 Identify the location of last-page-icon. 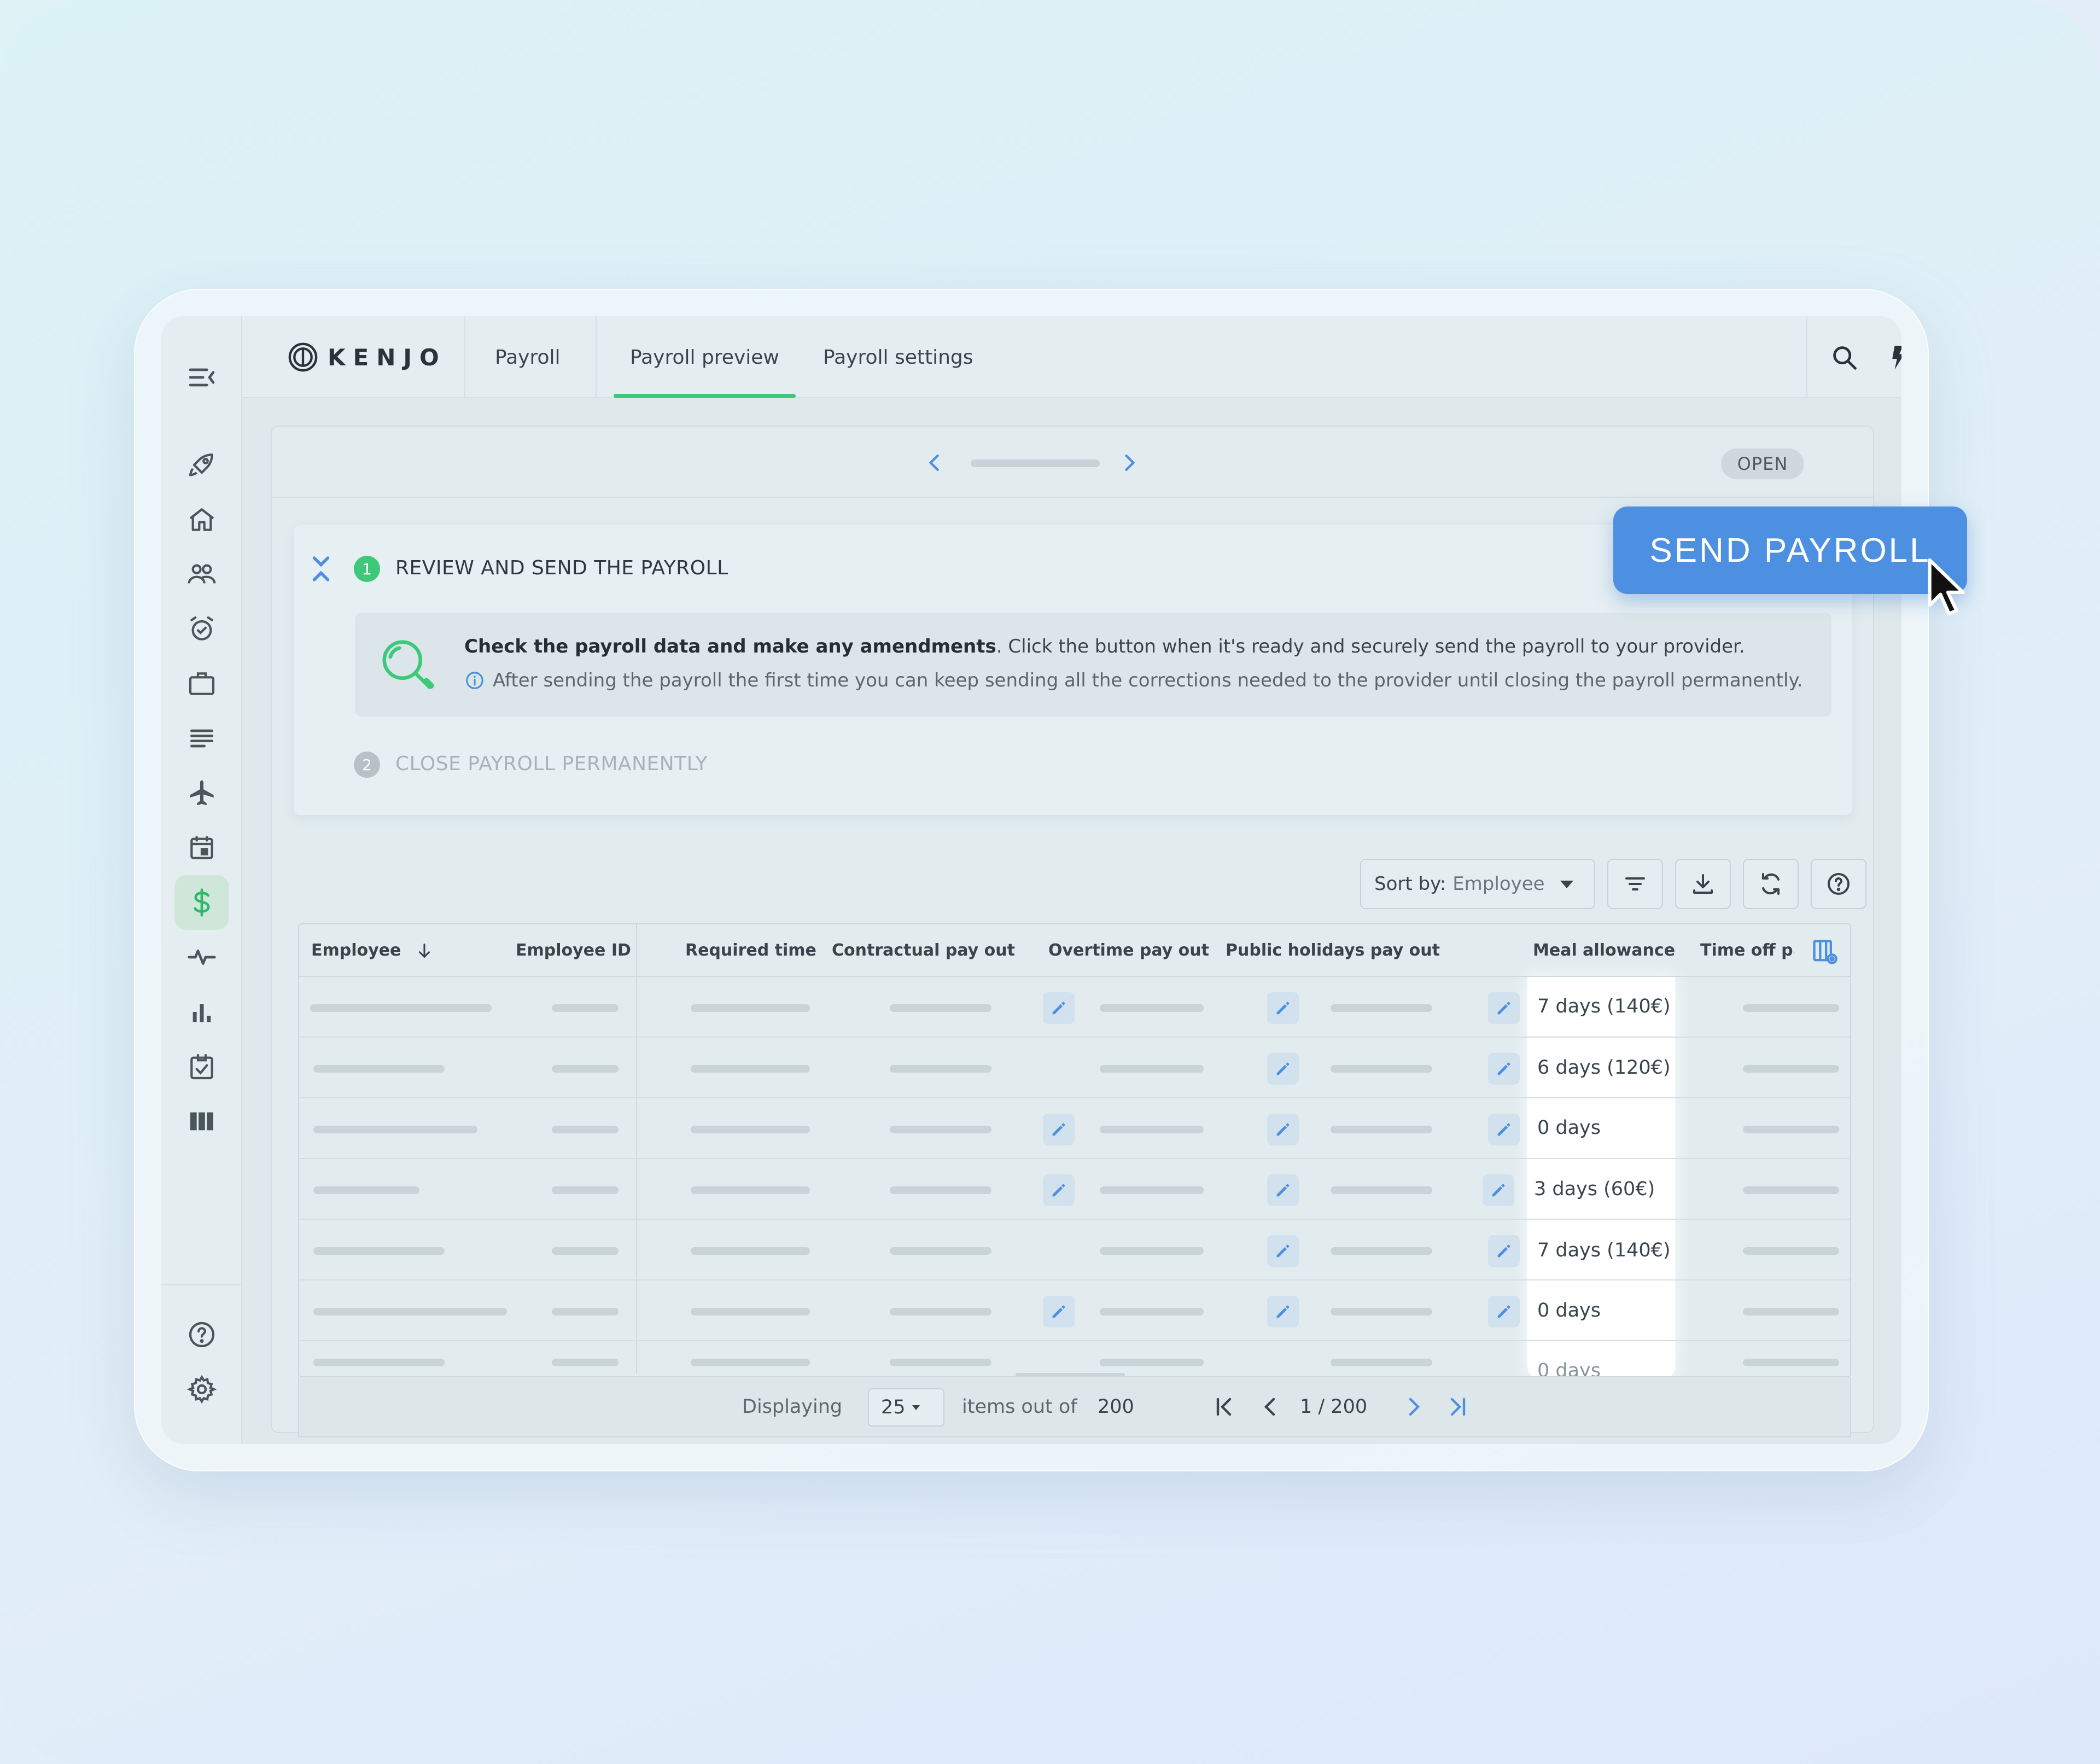
(1457, 1407).